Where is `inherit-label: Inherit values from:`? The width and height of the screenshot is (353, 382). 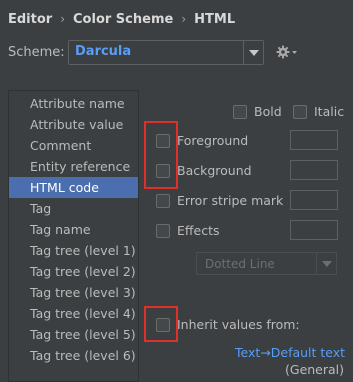 inherit-label: Inherit values from: is located at coordinates (238, 324).